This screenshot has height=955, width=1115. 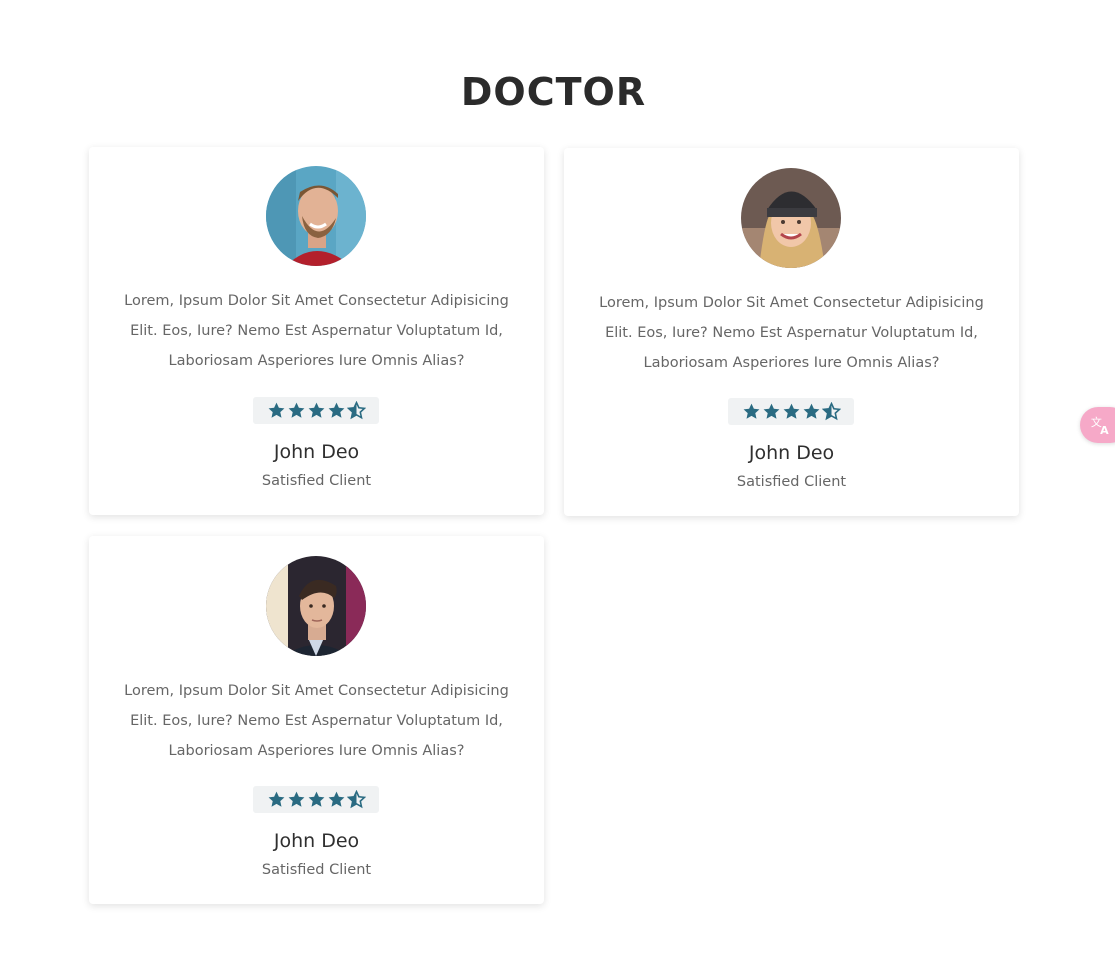 What do you see at coordinates (316, 606) in the screenshot?
I see `man-portrait-avatar` at bounding box center [316, 606].